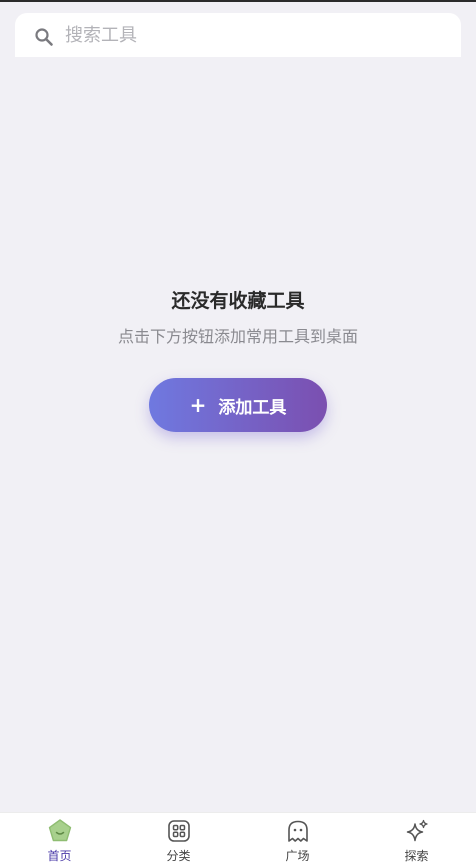 This screenshot has height=863, width=476. I want to click on search-input, so click(255, 35).